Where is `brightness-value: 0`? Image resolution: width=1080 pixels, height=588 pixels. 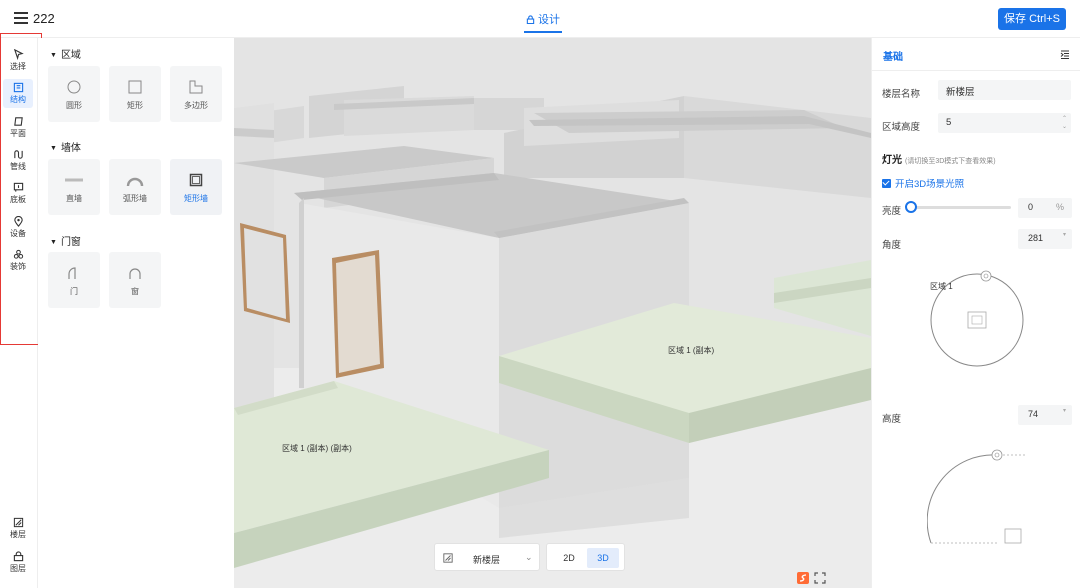
brightness-value: 0 is located at coordinates (1031, 207).